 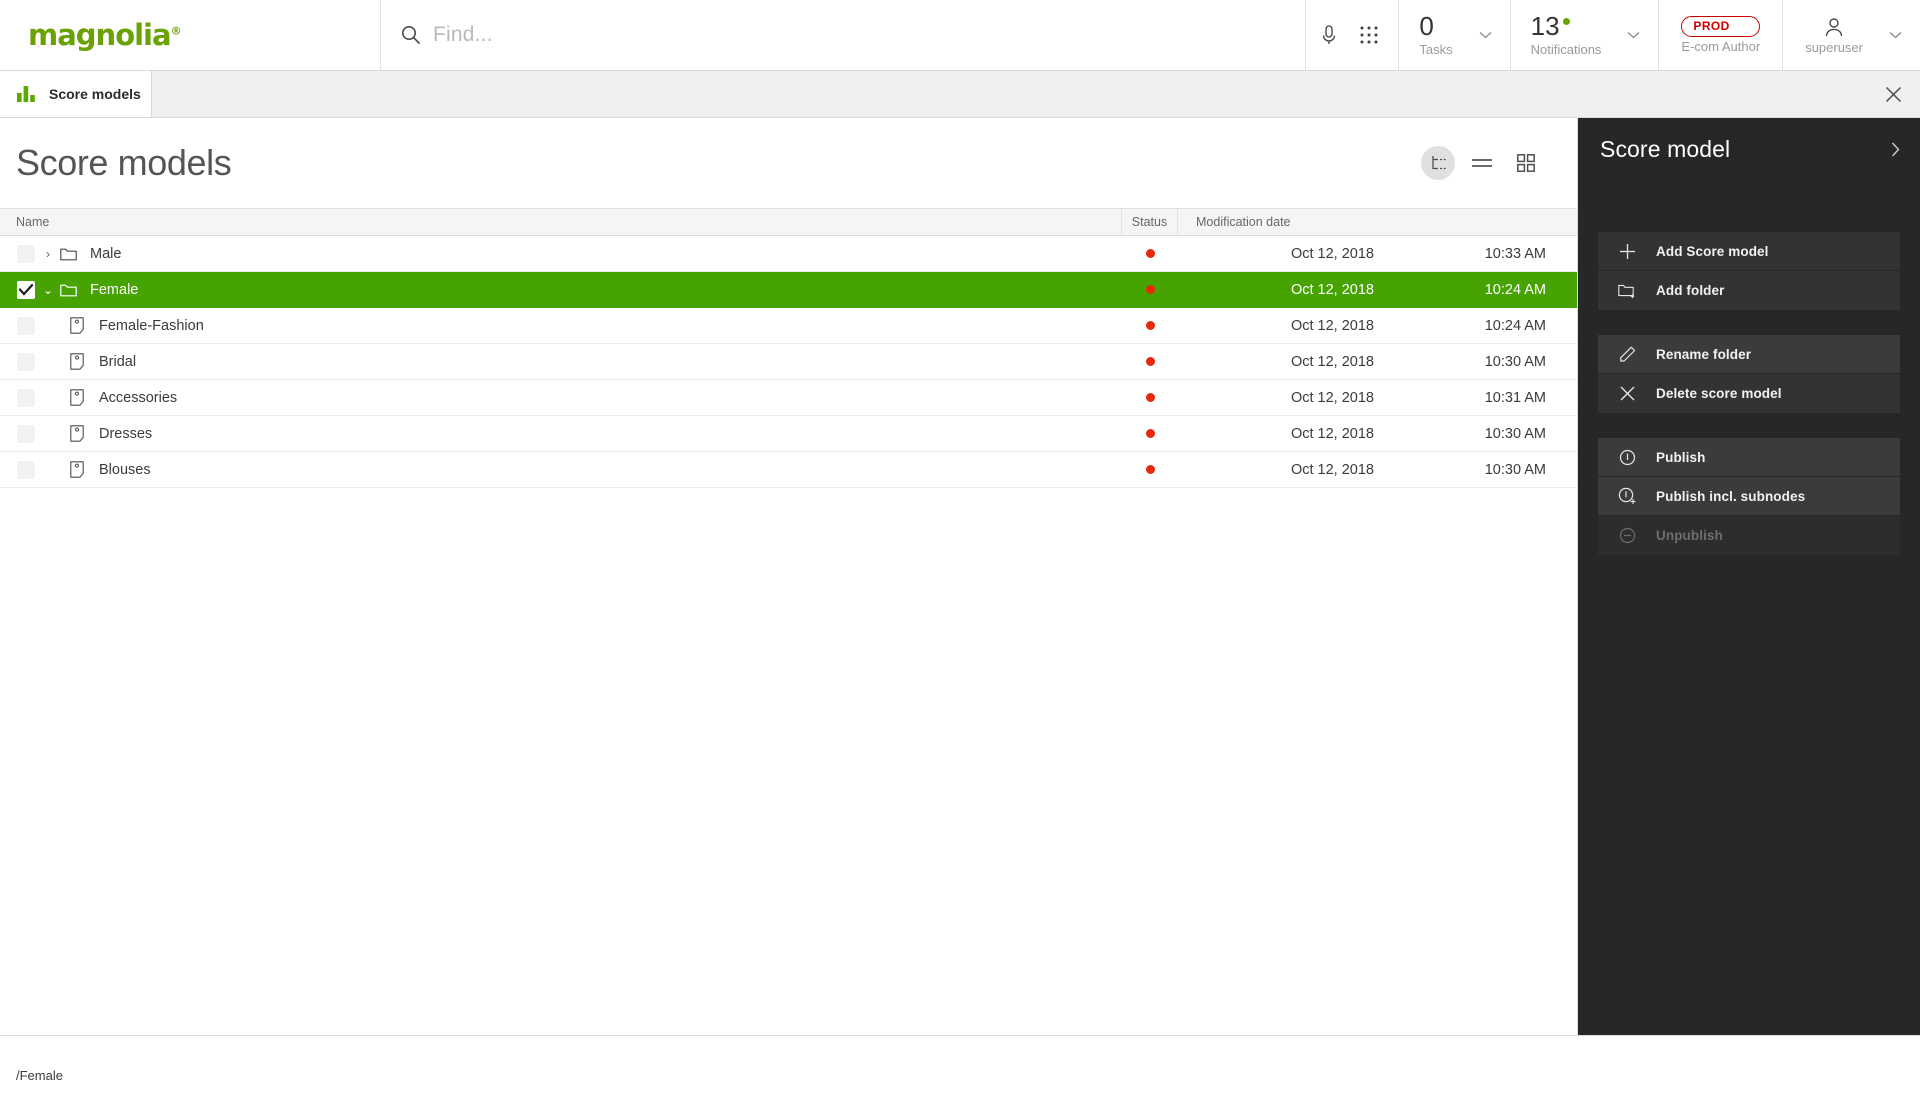 I want to click on view-toggle-group, so click(x=1482, y=163).